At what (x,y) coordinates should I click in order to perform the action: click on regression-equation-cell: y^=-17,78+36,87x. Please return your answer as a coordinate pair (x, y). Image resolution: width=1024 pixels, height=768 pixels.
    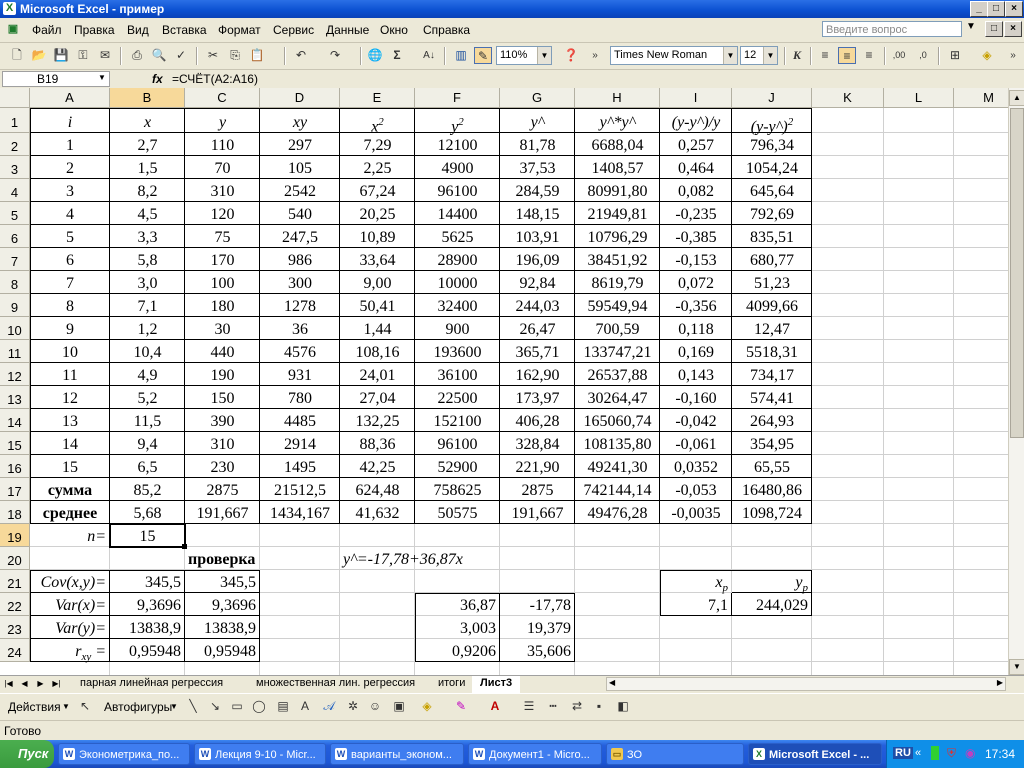
    Looking at the image, I should click on (401, 558).